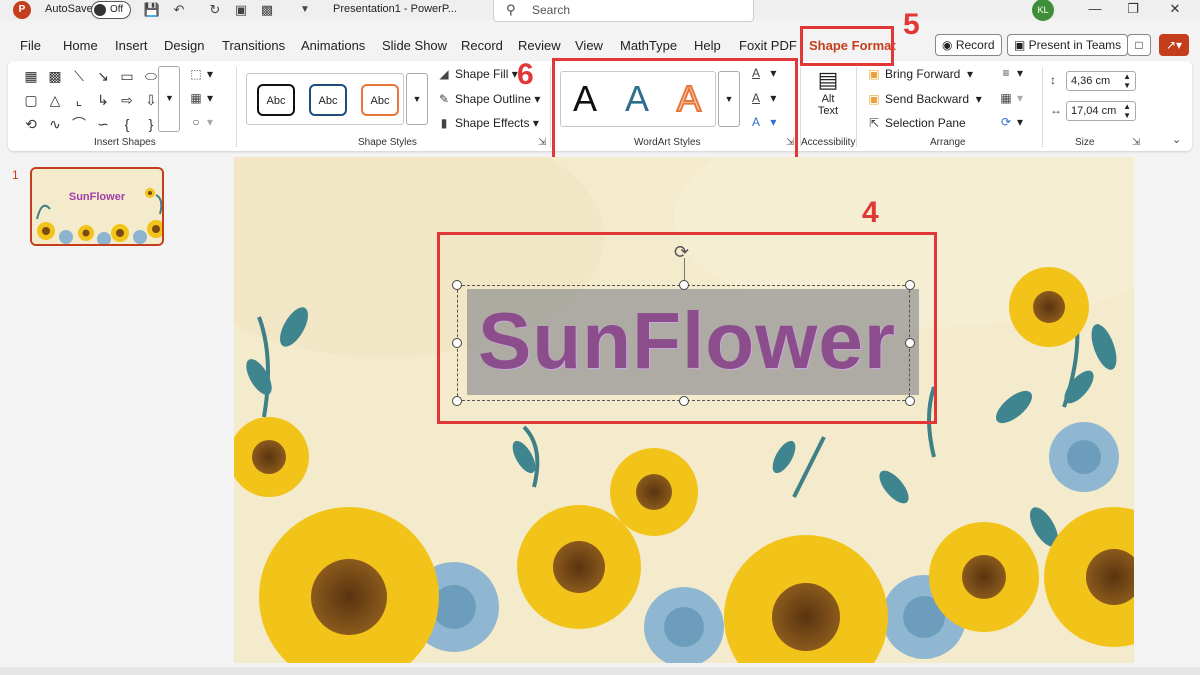 Image resolution: width=1200 pixels, height=675 pixels. Describe the element at coordinates (1006, 98) in the screenshot. I see `group-icon: ▦` at that location.